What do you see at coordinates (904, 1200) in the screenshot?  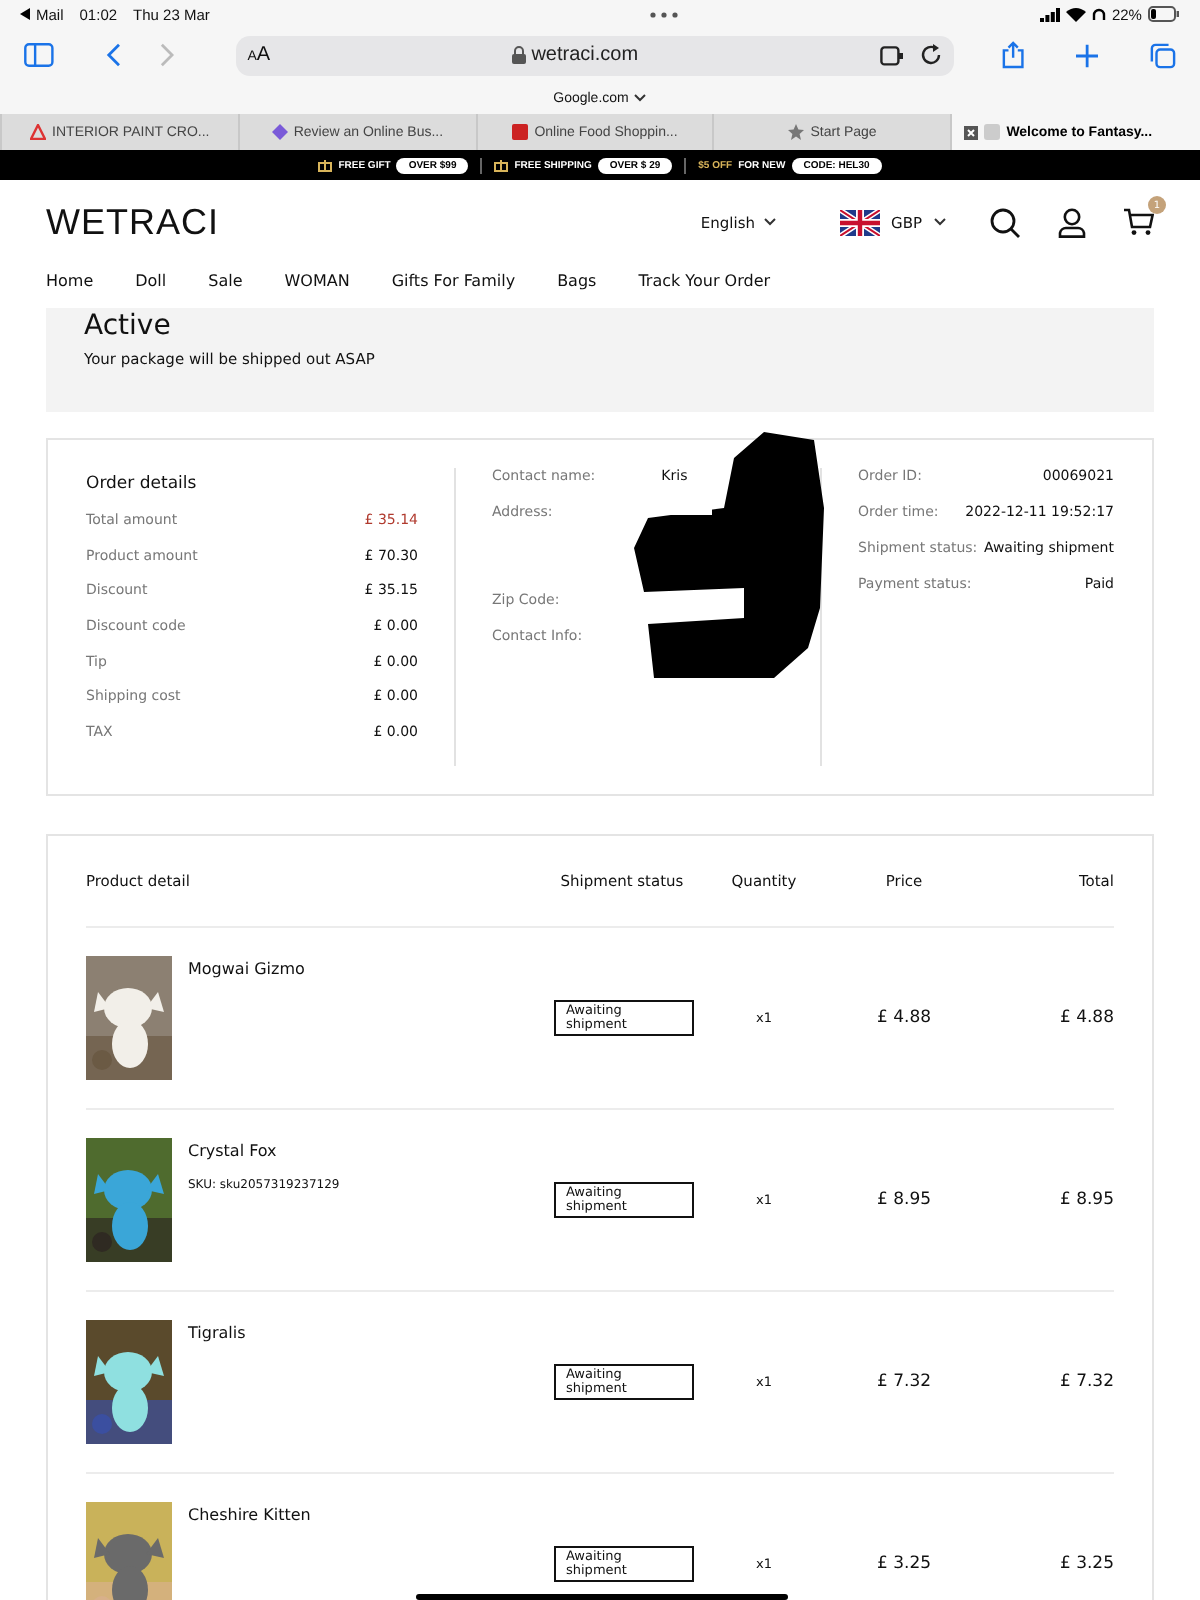 I see `price: £ 8.95` at bounding box center [904, 1200].